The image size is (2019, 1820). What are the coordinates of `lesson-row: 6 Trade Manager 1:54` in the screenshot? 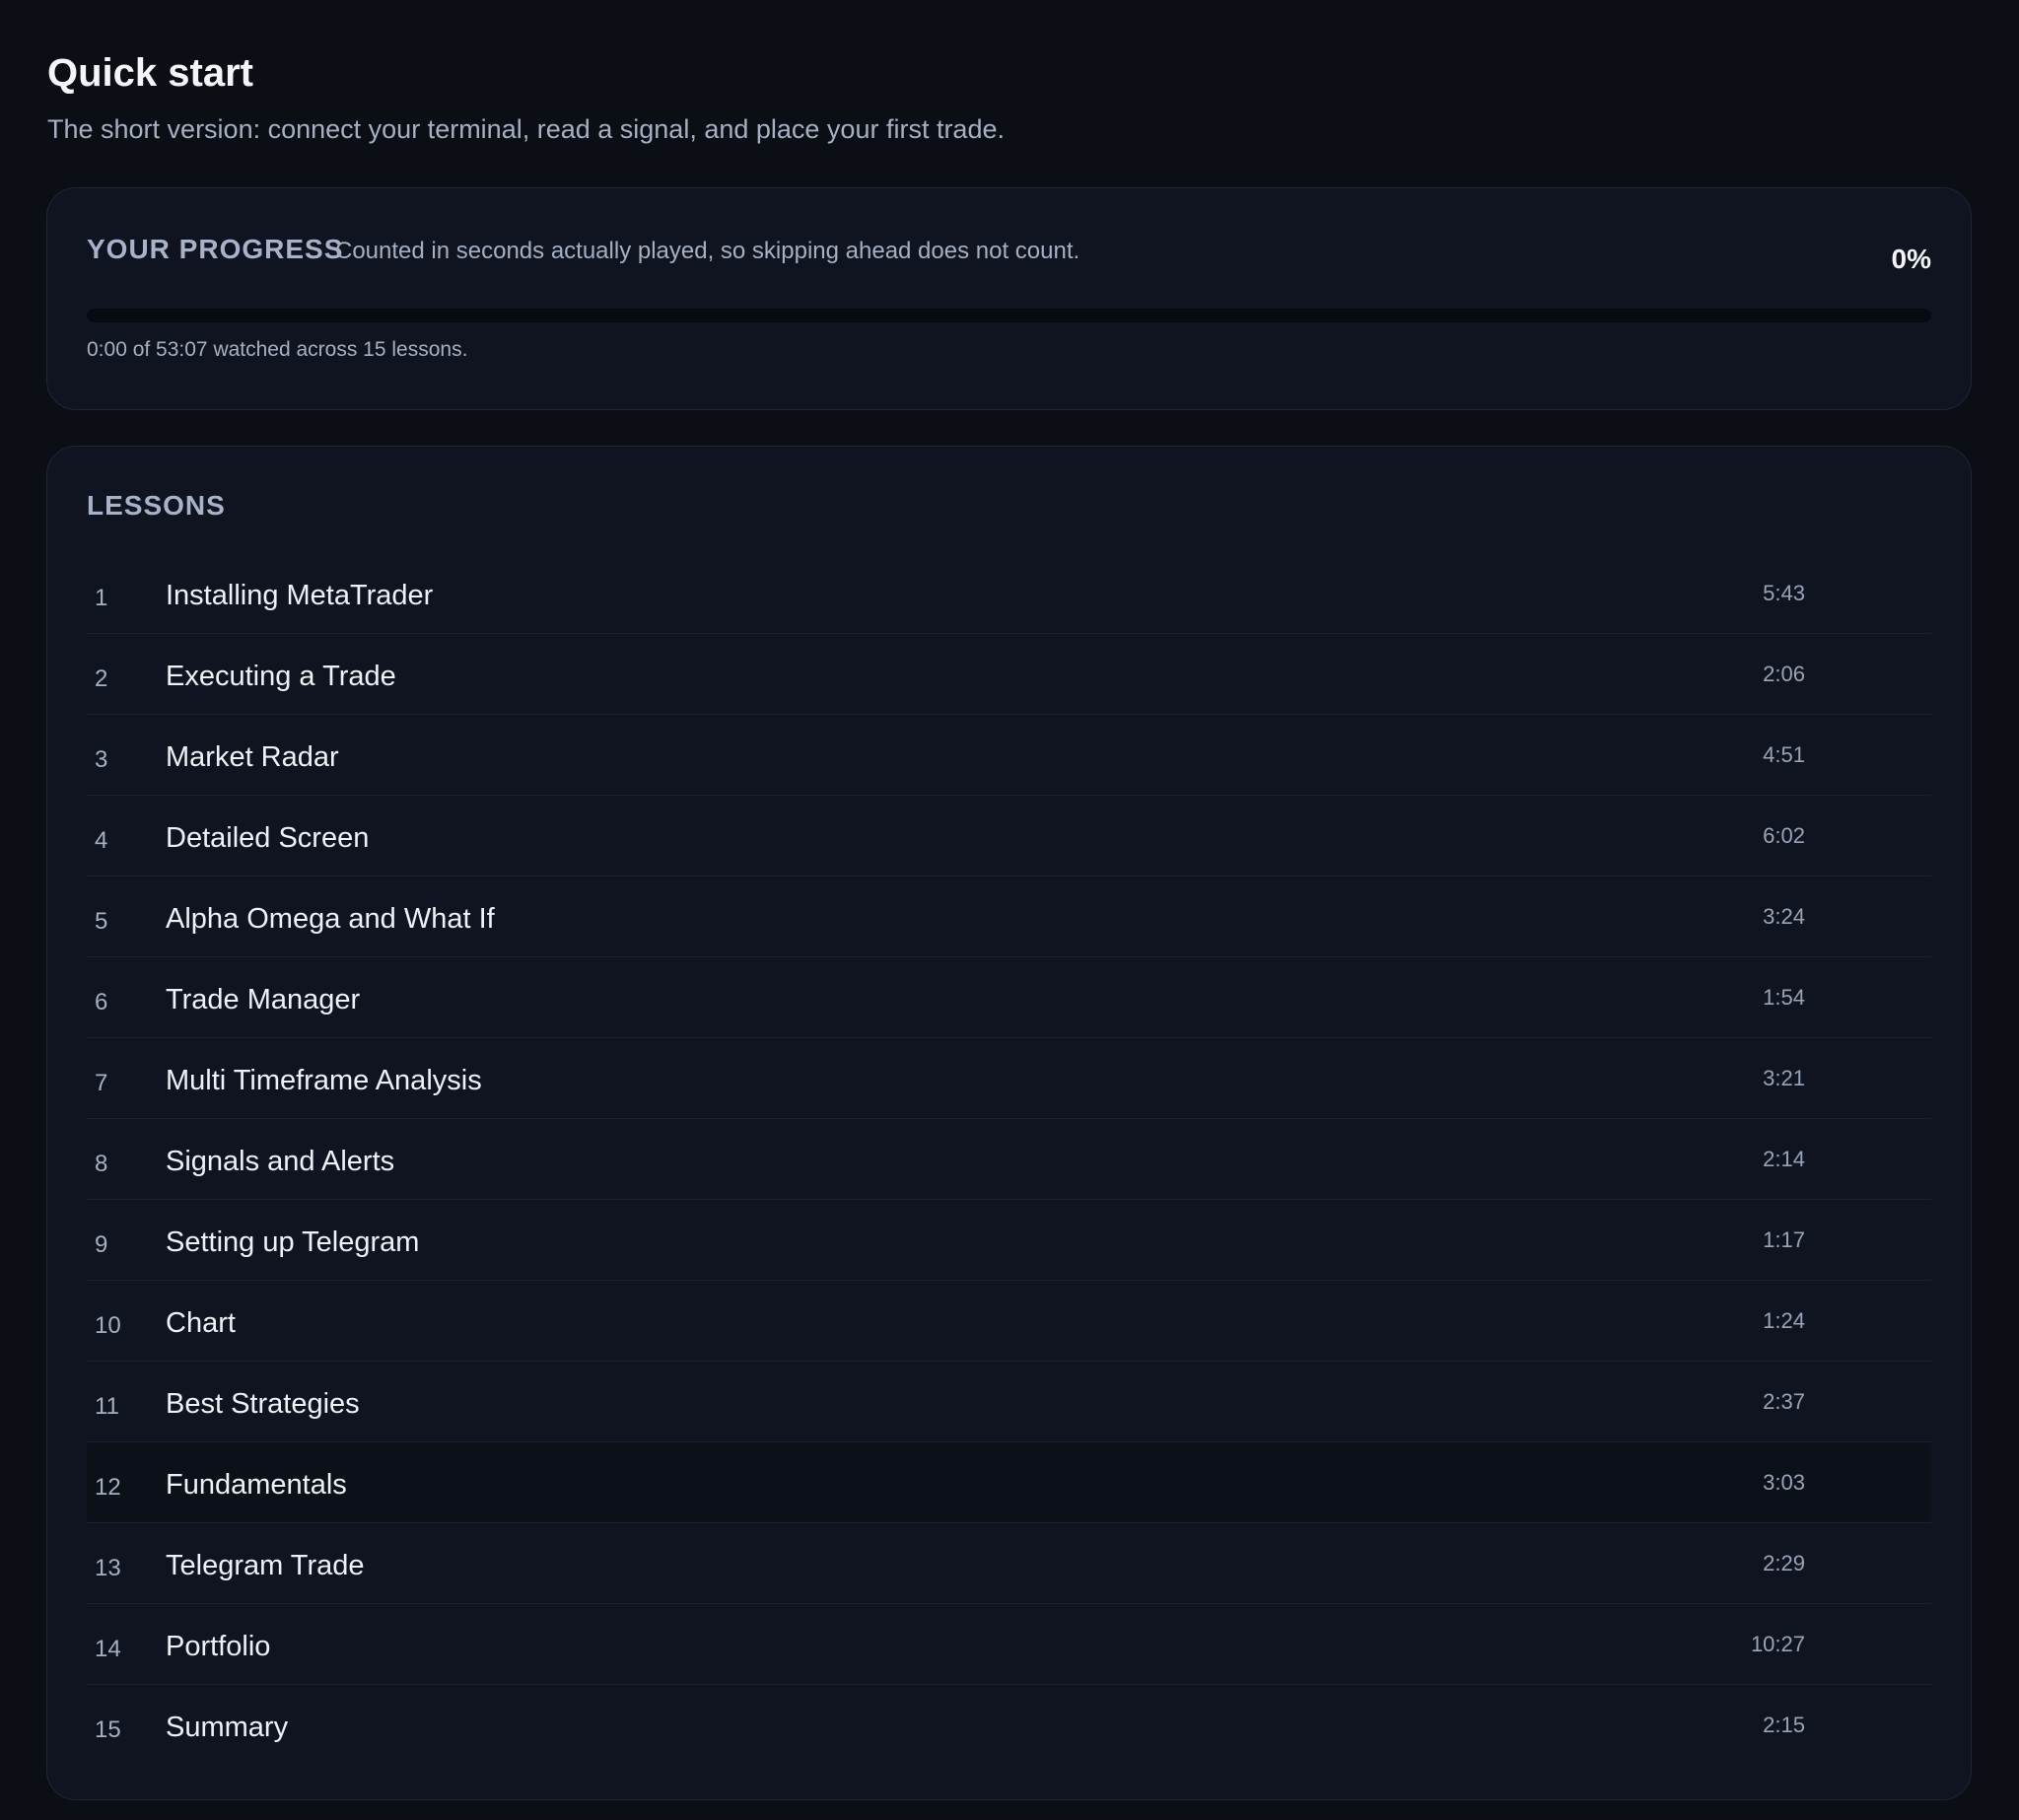 It's located at (1009, 997).